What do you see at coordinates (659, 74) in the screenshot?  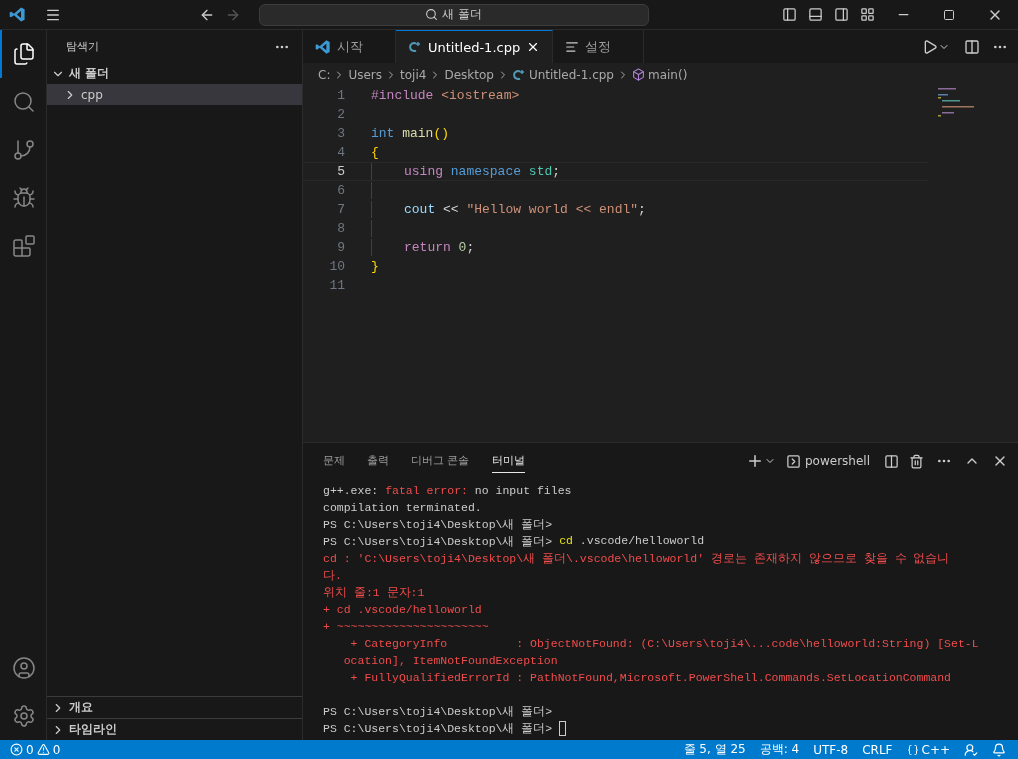 I see `breadcrumb-item: main()` at bounding box center [659, 74].